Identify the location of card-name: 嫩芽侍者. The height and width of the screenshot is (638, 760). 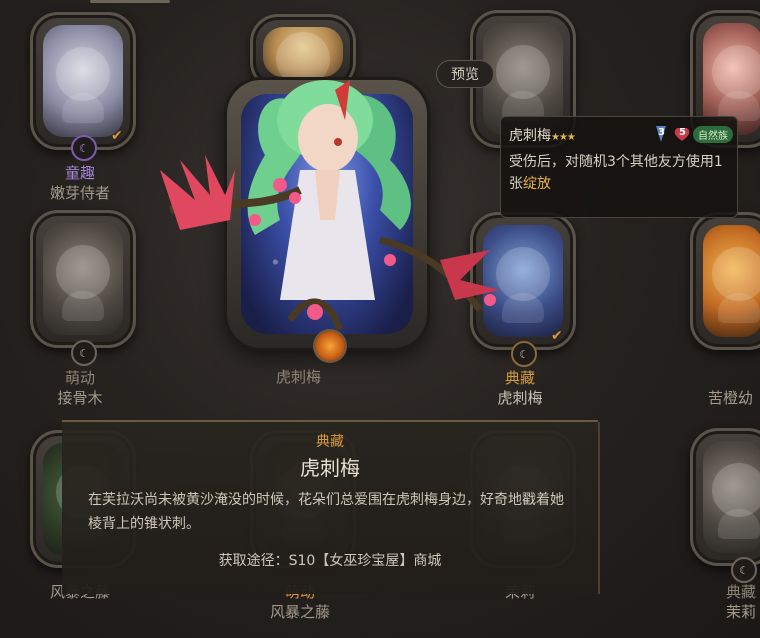
(79, 193).